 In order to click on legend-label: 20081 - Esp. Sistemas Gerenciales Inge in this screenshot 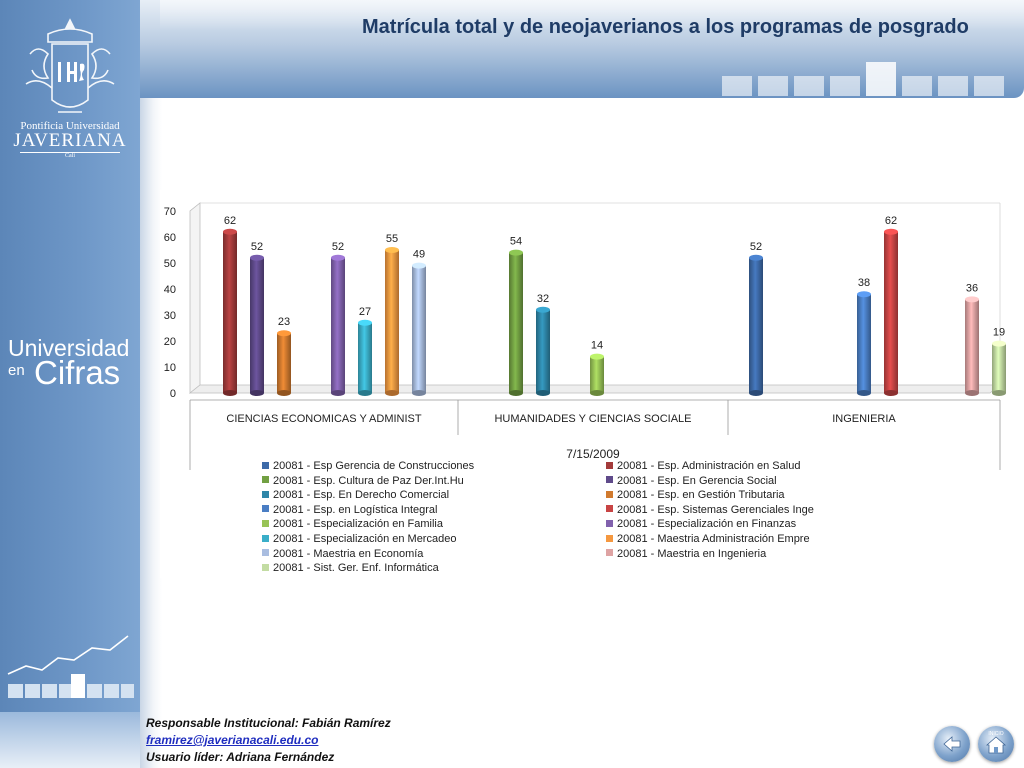, I will do `click(715, 509)`.